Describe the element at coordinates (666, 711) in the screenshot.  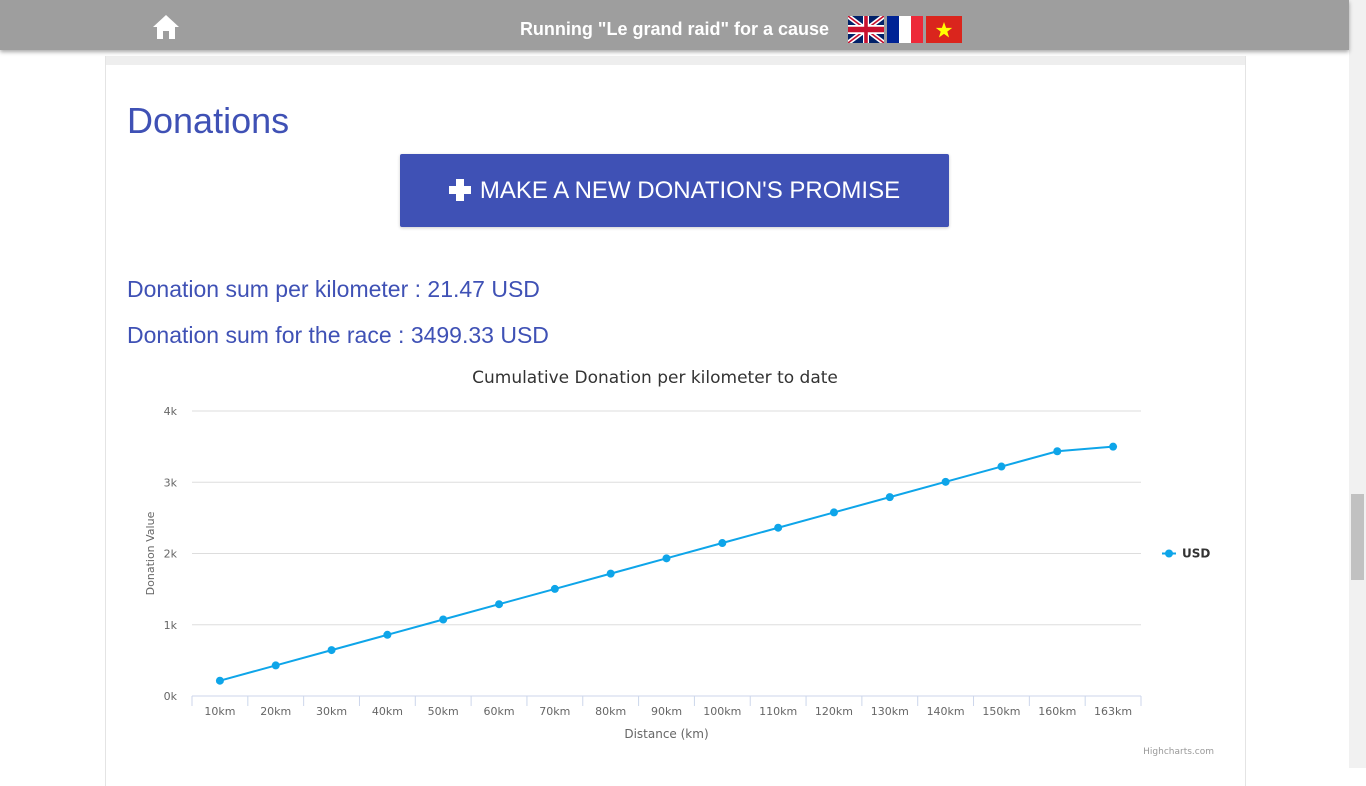
I see `x-tick-label: 90km` at that location.